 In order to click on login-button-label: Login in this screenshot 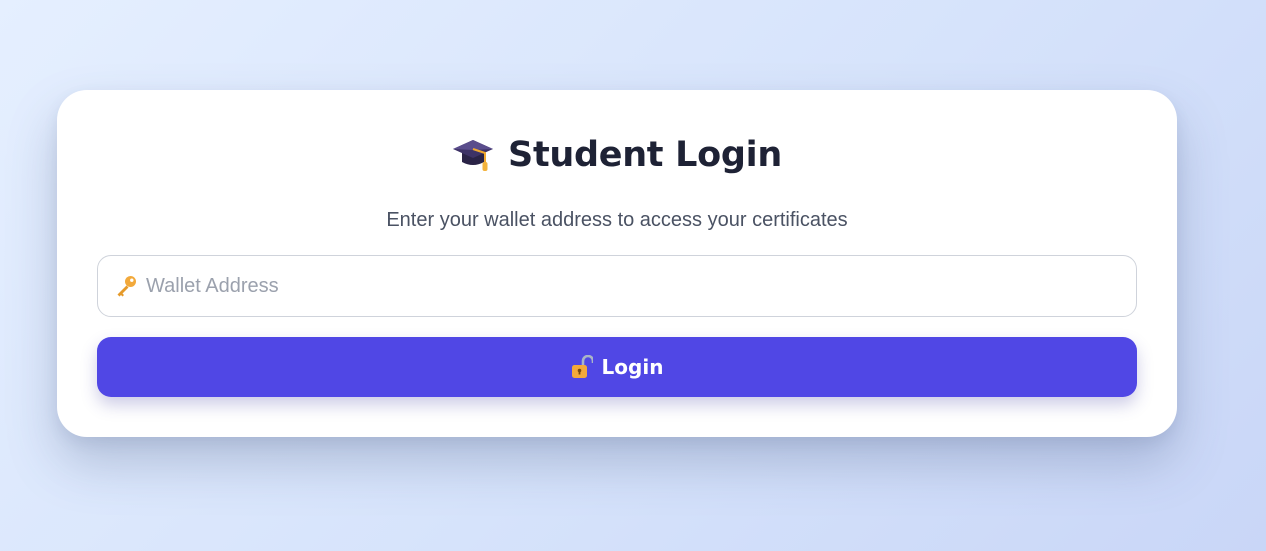, I will do `click(632, 367)`.